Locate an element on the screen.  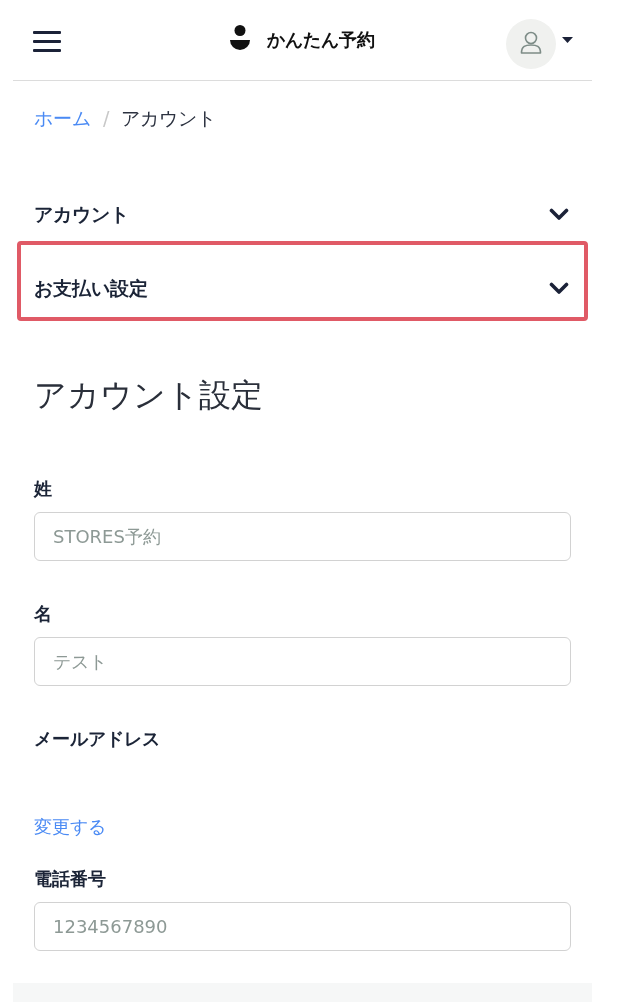
page-heading: アカウント設定 is located at coordinates (149, 395).